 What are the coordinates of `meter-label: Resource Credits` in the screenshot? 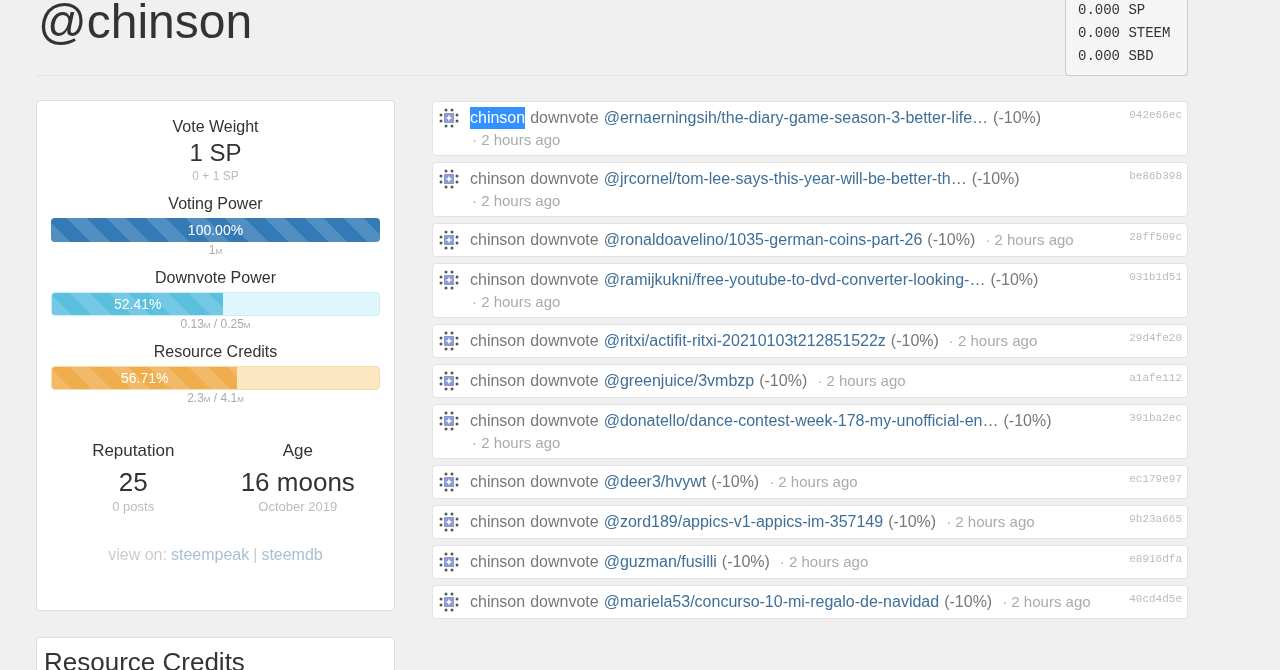 It's located at (215, 352).